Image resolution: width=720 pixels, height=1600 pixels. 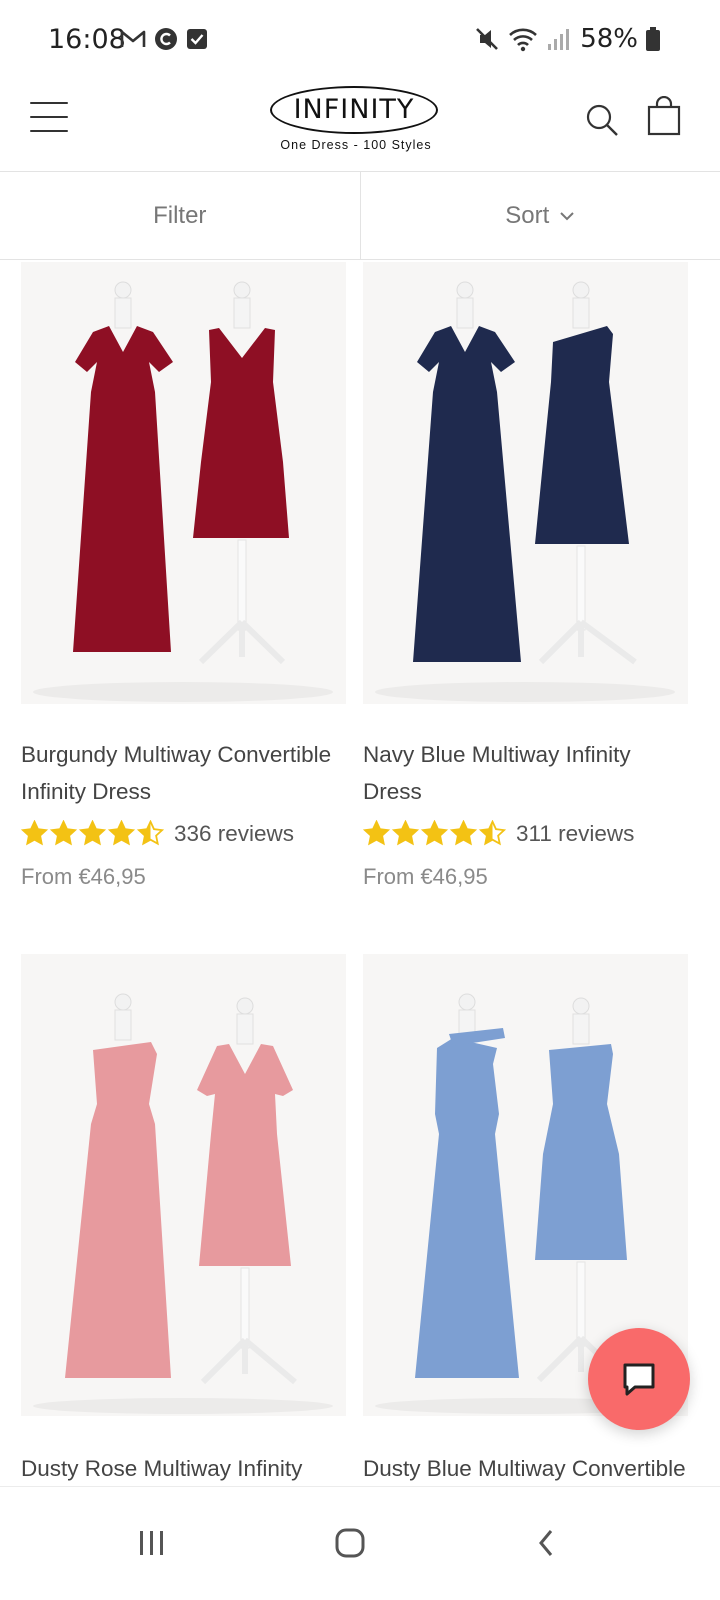 I want to click on chevron-down-icon, so click(x=567, y=215).